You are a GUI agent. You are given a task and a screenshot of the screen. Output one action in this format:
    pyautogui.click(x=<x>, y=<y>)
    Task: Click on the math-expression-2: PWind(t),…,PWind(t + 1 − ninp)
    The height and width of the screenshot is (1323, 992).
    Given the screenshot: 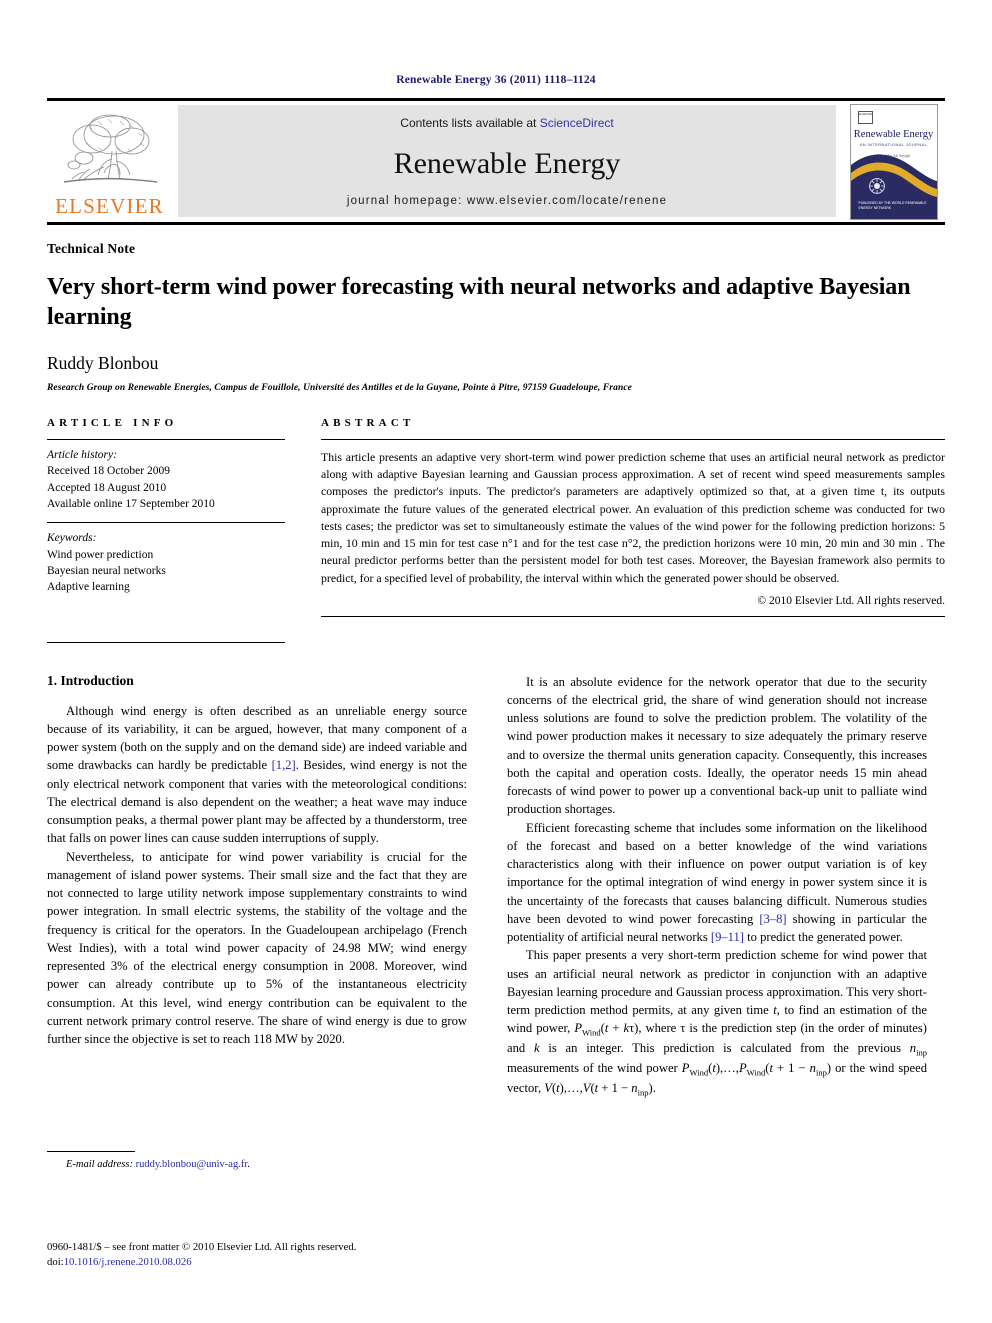 What is the action you would take?
    pyautogui.click(x=756, y=1069)
    